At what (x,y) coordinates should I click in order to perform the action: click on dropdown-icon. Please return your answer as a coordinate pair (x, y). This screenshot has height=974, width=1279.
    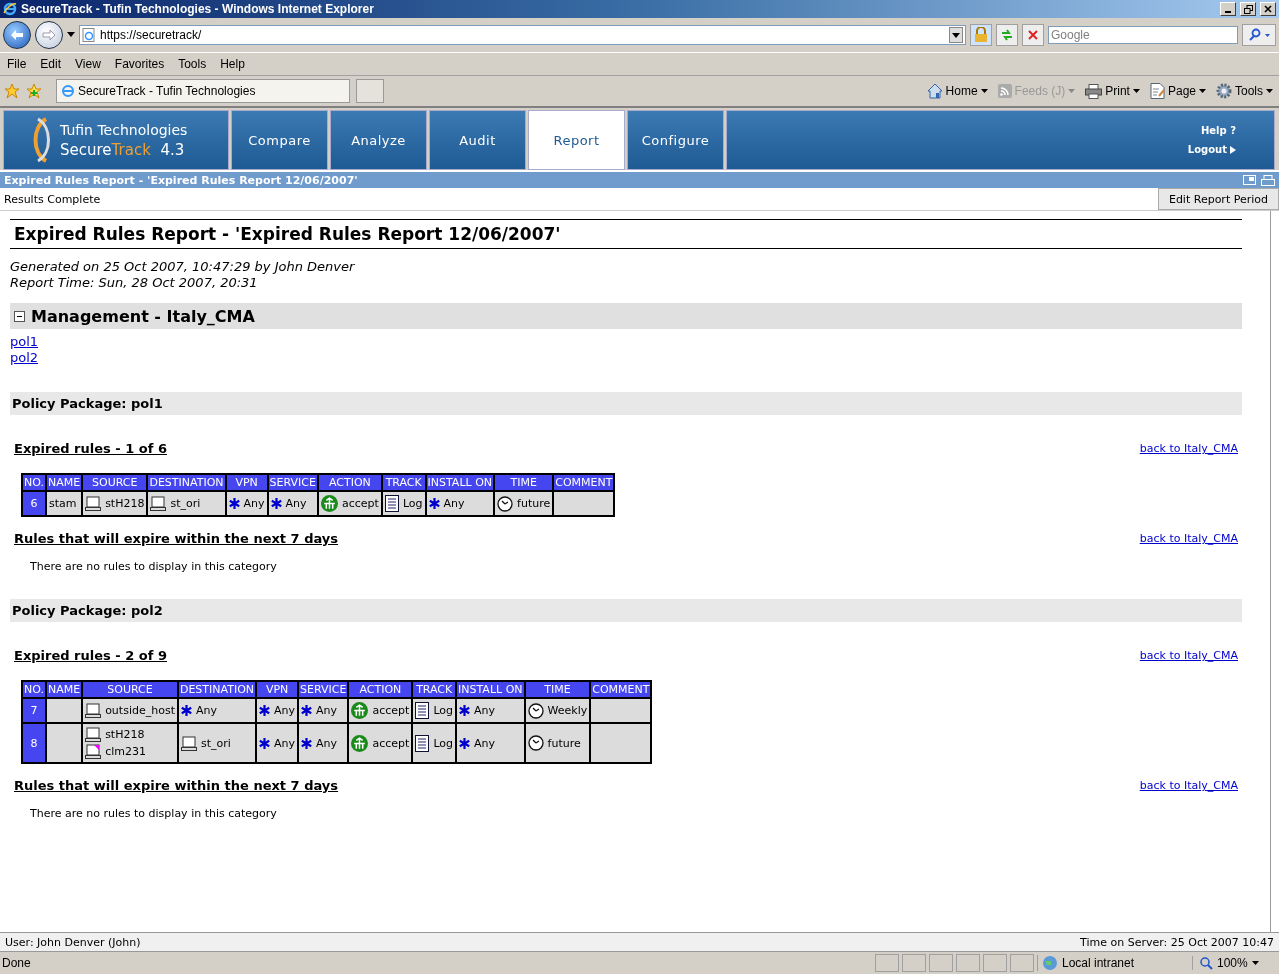
    Looking at the image, I should click on (956, 35).